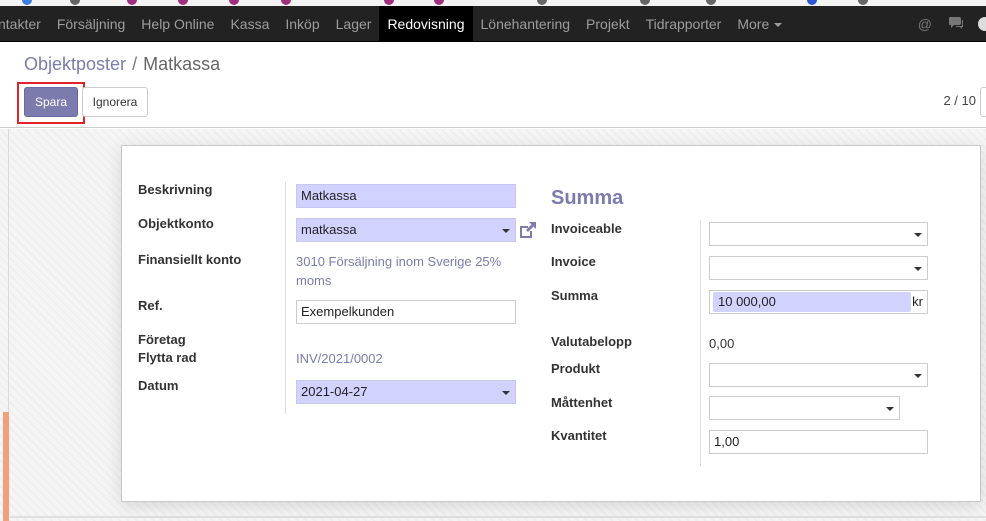  Describe the element at coordinates (302, 24) in the screenshot. I see `menu-item-purchase: Inköp` at that location.